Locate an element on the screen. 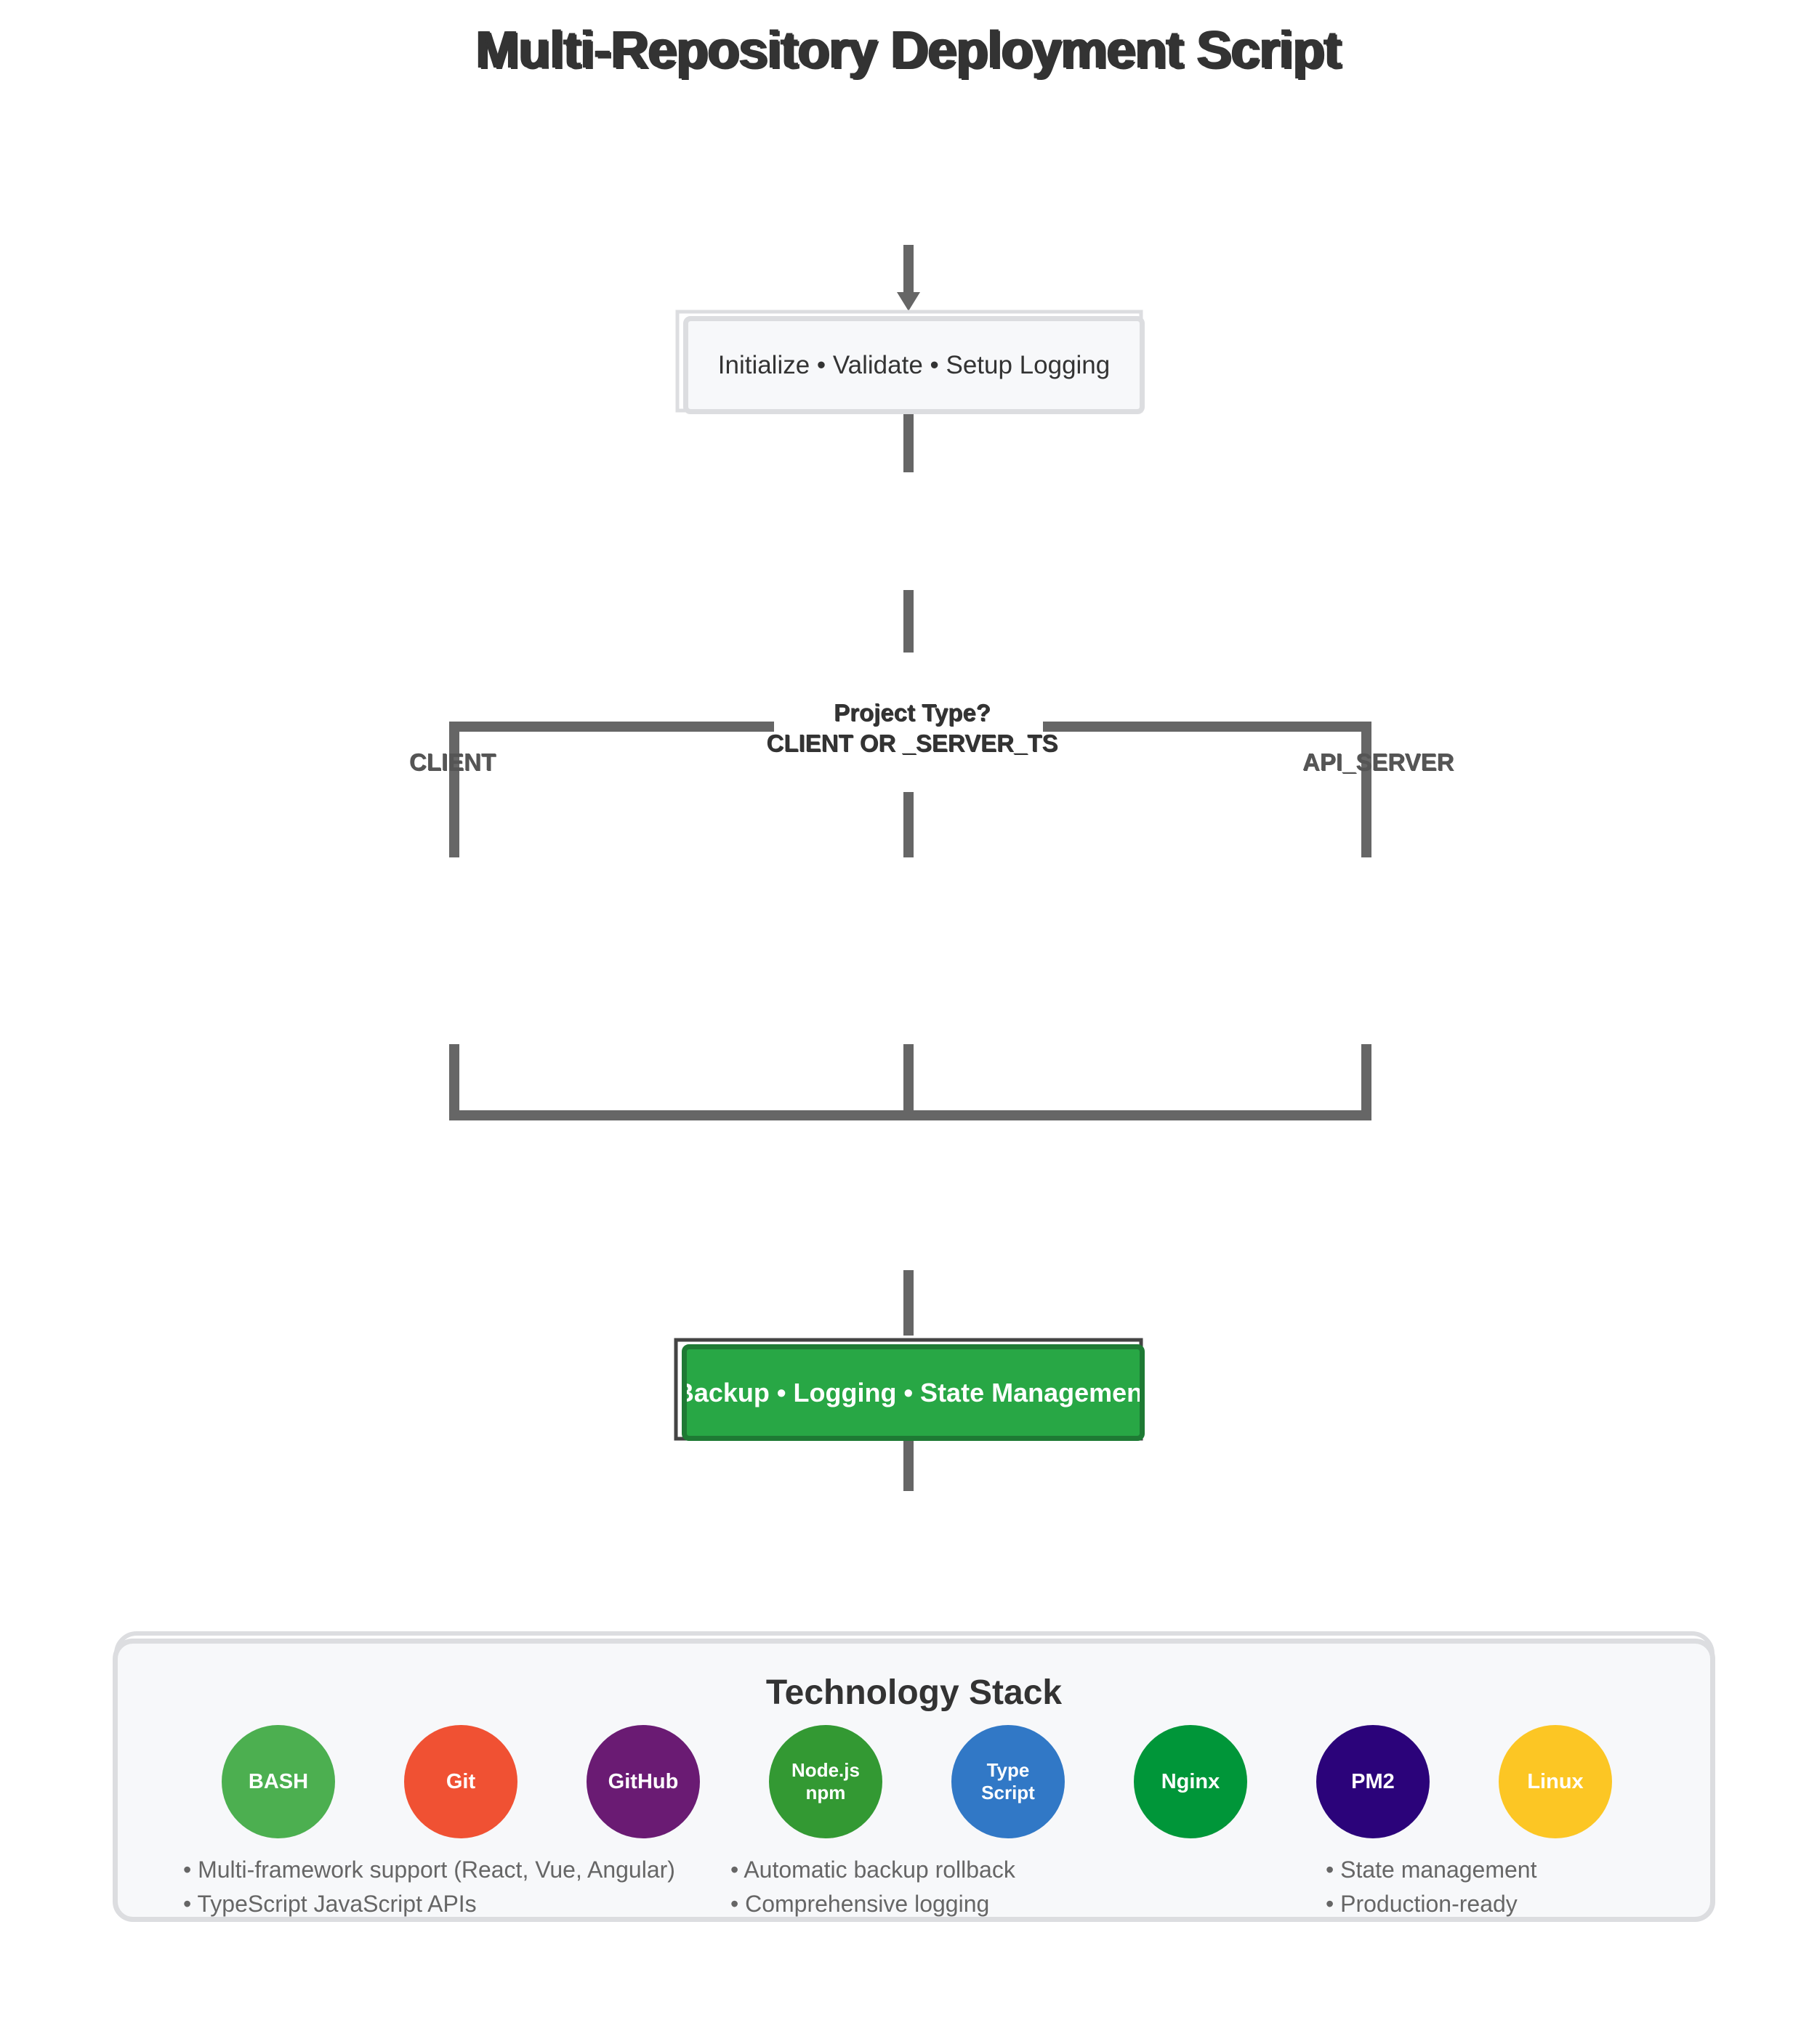 This screenshot has width=1817, height=2044. tech-badge-typescript: Type Script is located at coordinates (1008, 1782).